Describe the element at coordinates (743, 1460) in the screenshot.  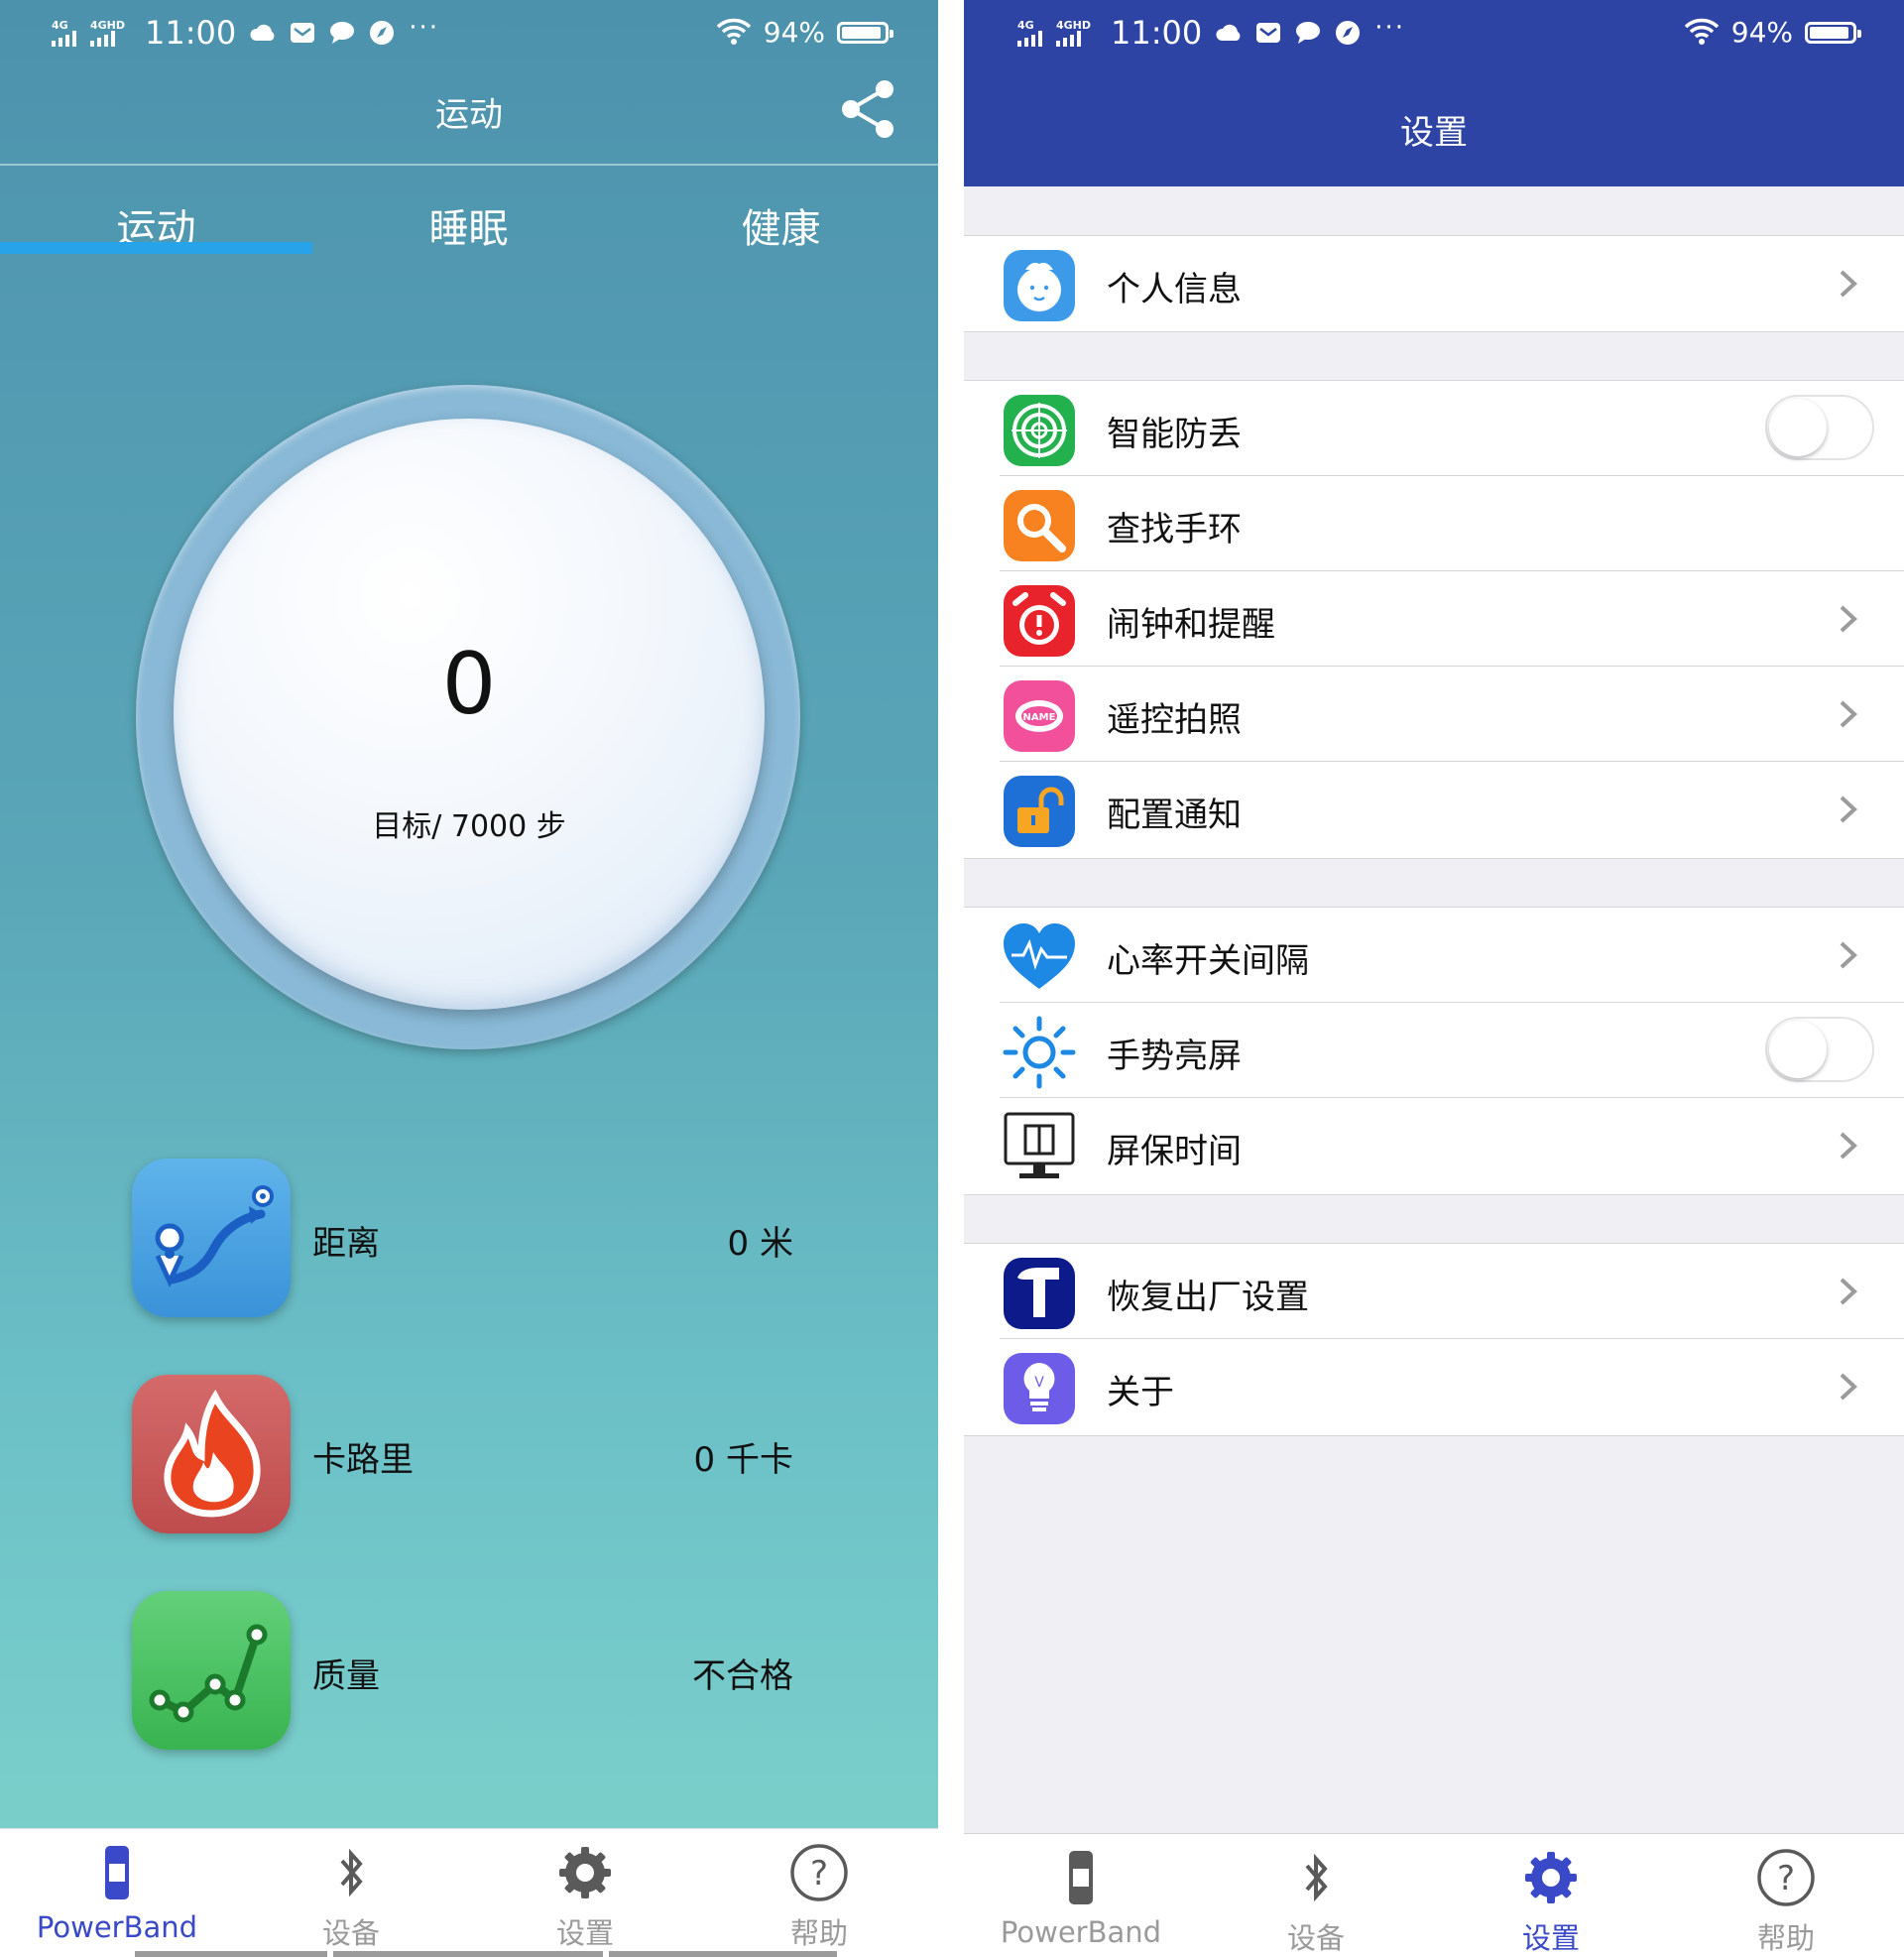
I see `calories-value: 0 千卡` at that location.